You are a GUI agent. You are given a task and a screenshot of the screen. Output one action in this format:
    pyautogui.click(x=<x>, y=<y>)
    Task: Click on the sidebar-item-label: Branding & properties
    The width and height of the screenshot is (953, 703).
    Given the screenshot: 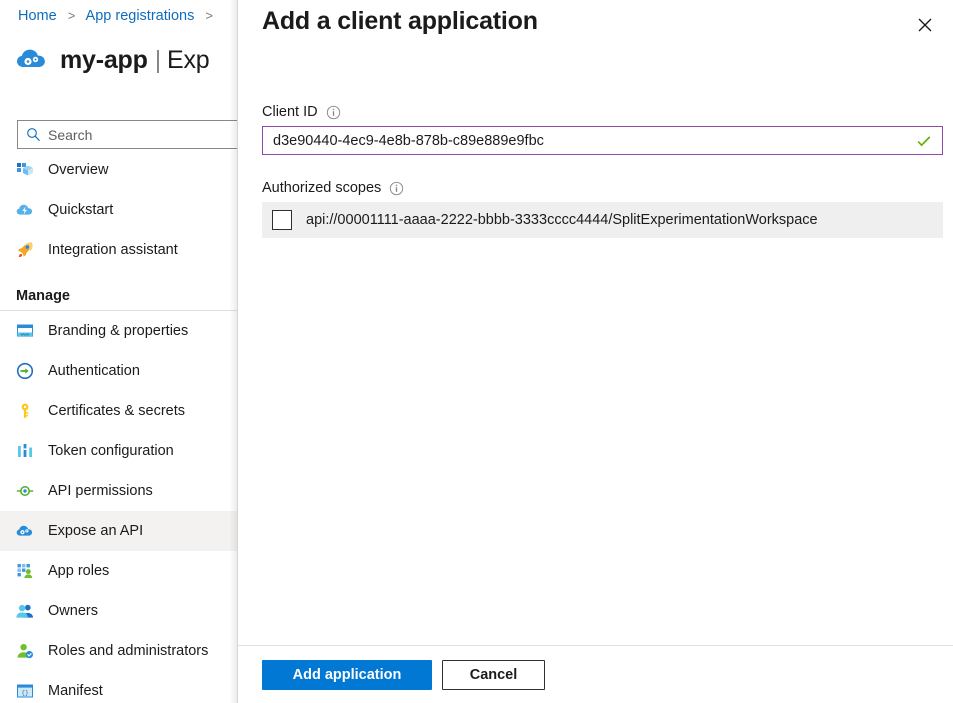 What is the action you would take?
    pyautogui.click(x=118, y=331)
    